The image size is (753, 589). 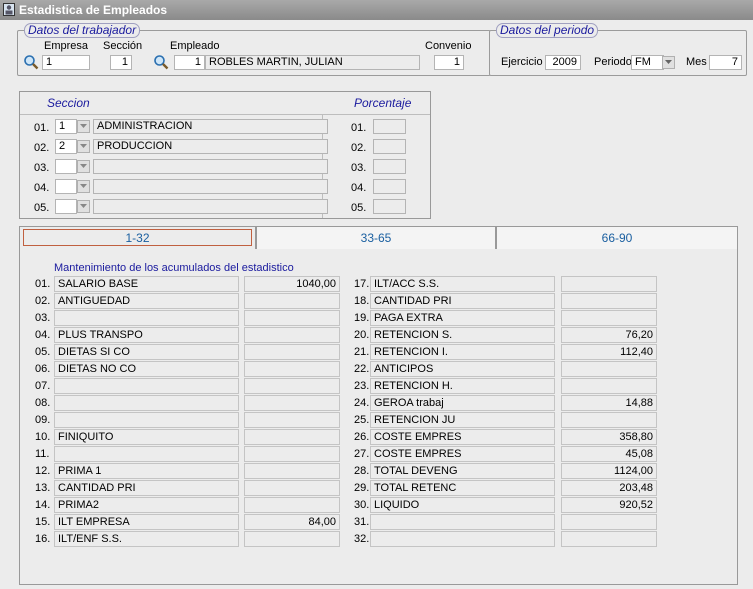 I want to click on acumulado-concept: PAGA EXTRA, so click(x=462, y=318).